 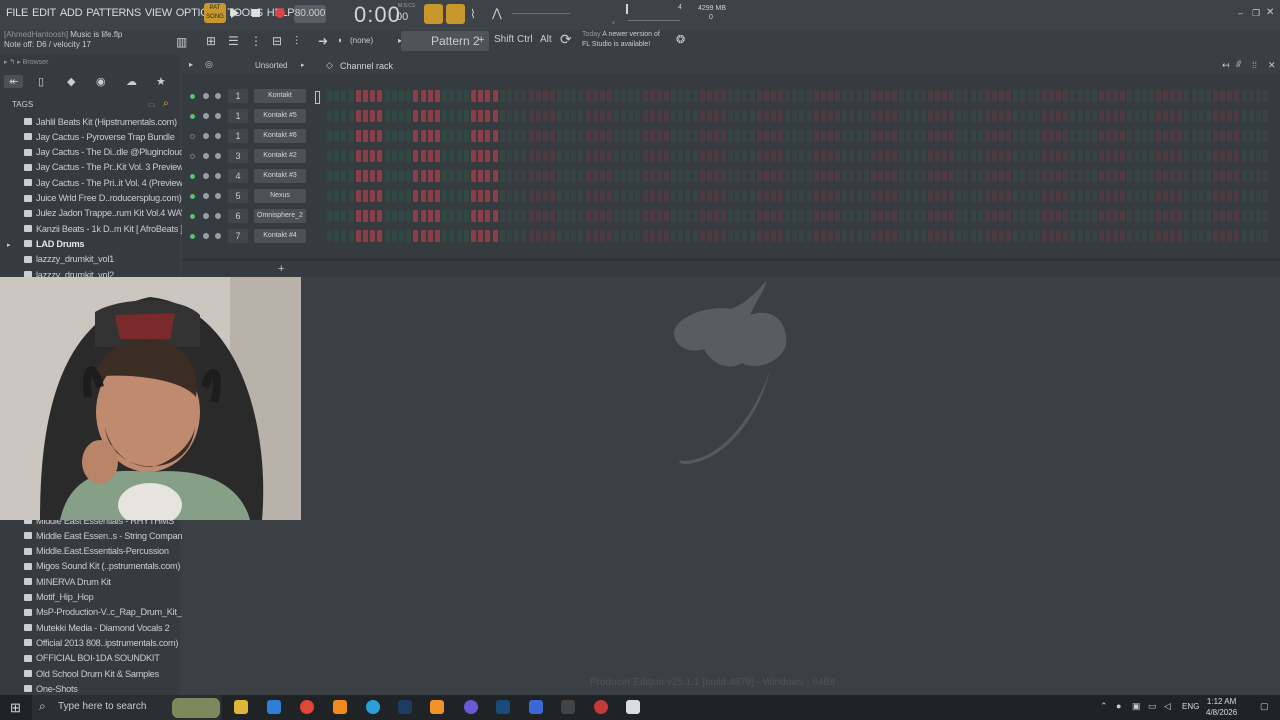 I want to click on channel-mute-led, so click(x=192, y=236).